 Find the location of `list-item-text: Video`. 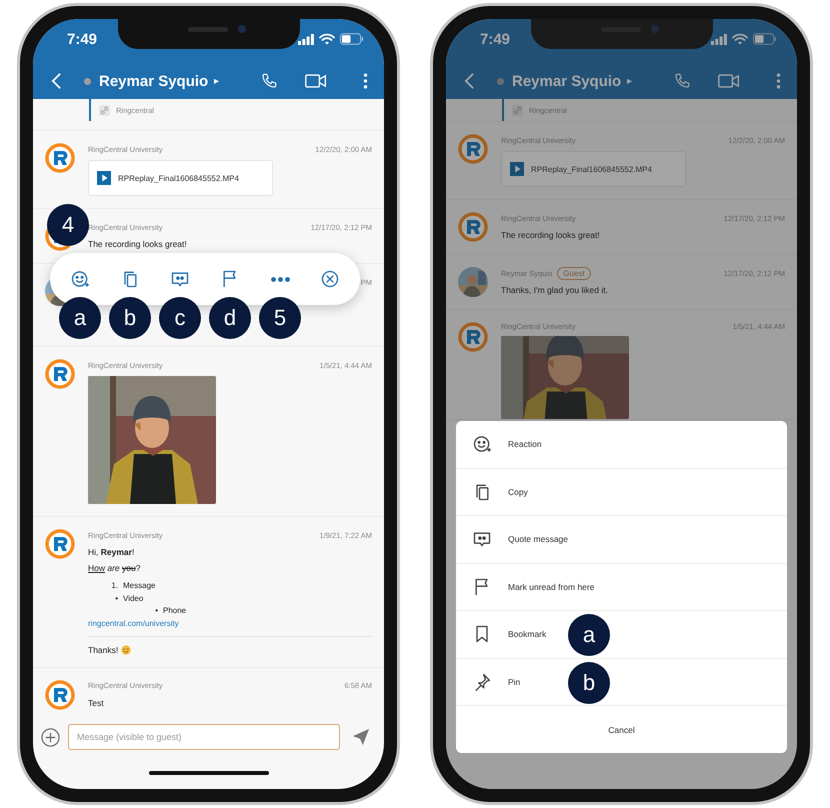

list-item-text: Video is located at coordinates (133, 598).